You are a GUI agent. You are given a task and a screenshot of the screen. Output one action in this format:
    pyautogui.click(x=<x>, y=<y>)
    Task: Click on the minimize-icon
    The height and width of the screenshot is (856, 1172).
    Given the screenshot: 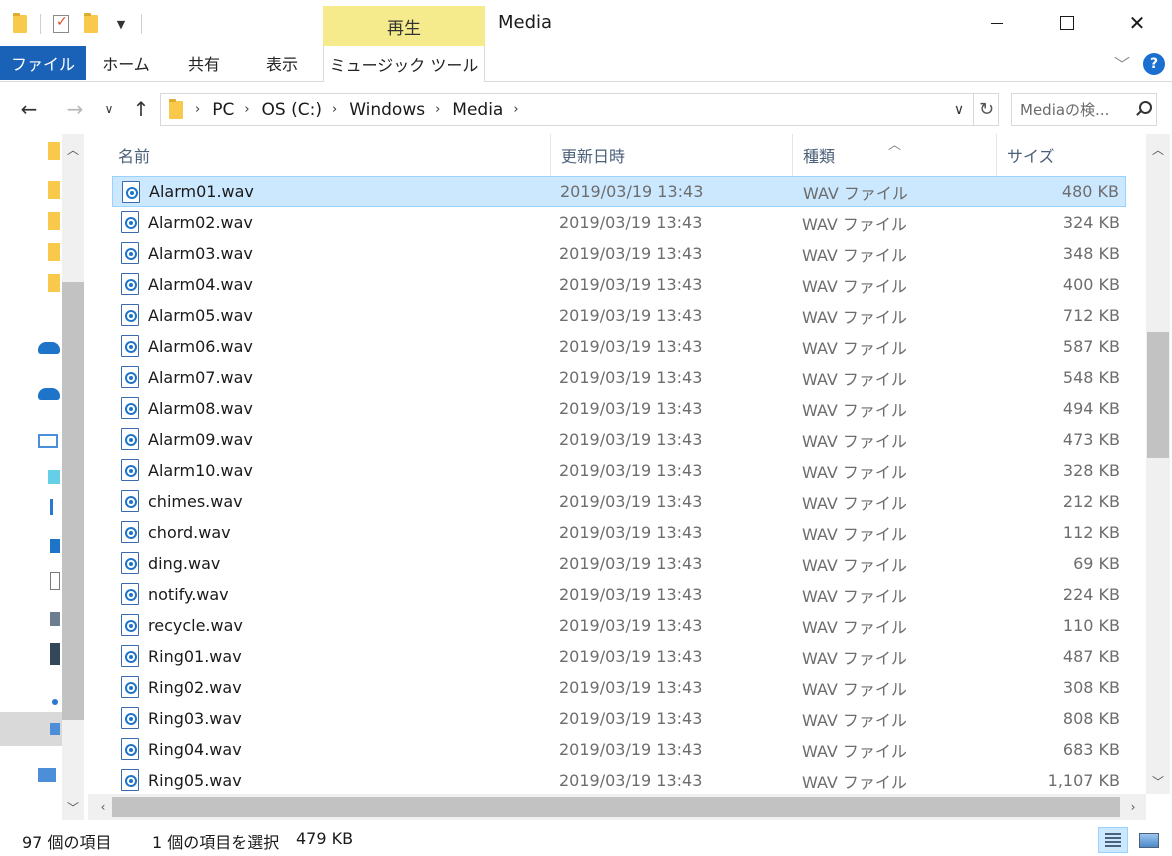 What is the action you would take?
    pyautogui.click(x=997, y=23)
    